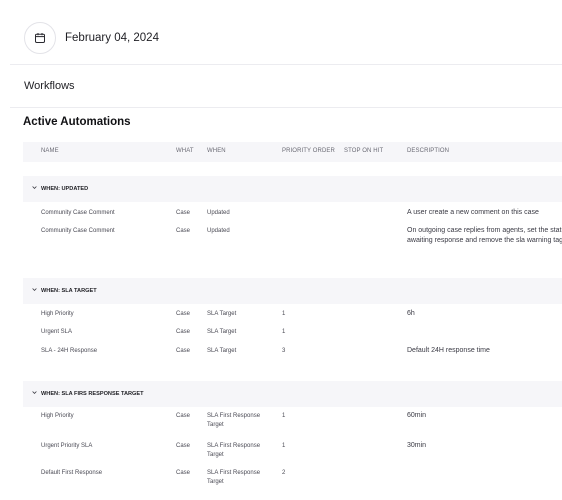  What do you see at coordinates (69, 351) in the screenshot?
I see `cell-name: SLA - 24H Response` at bounding box center [69, 351].